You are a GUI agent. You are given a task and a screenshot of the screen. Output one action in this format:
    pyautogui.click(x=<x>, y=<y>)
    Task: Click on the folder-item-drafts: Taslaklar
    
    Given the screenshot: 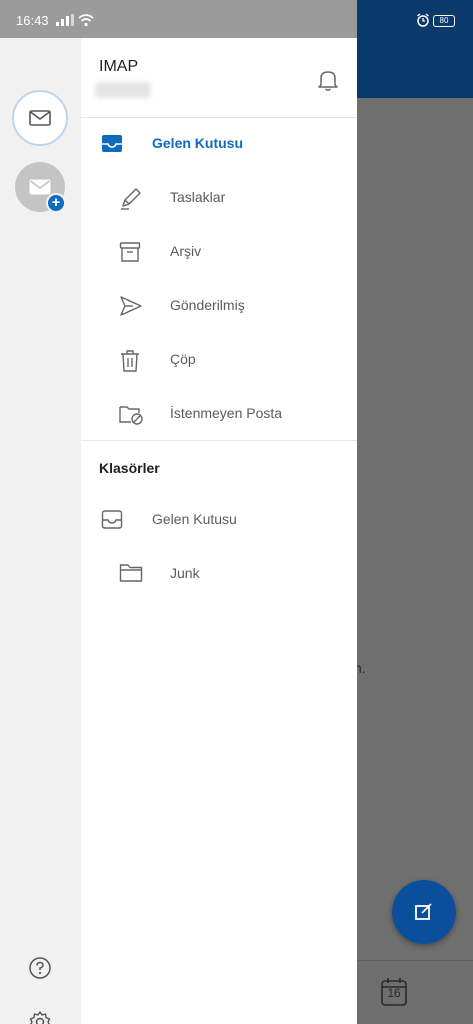 What is the action you would take?
    pyautogui.click(x=219, y=199)
    